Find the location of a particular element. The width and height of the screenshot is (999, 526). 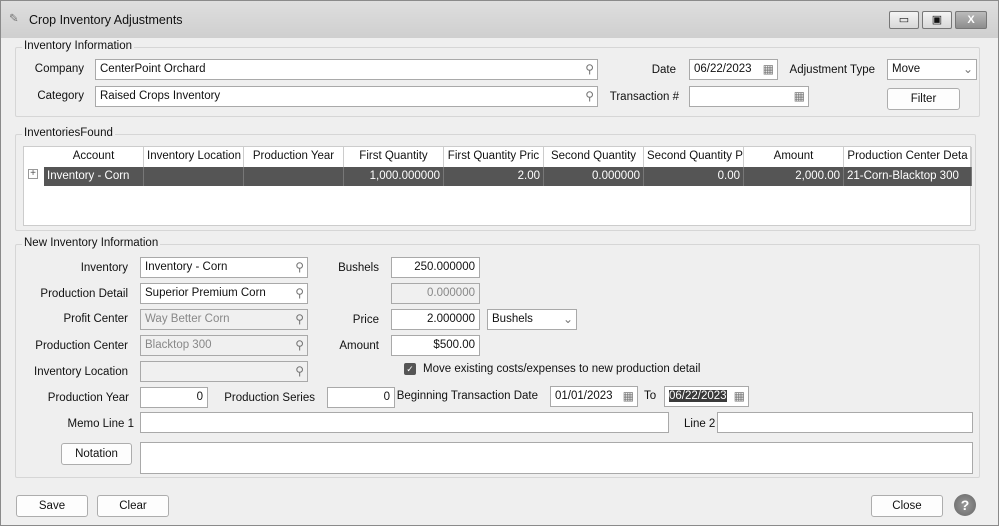

date-input: 06/22/2023 ▦ is located at coordinates (733, 69).